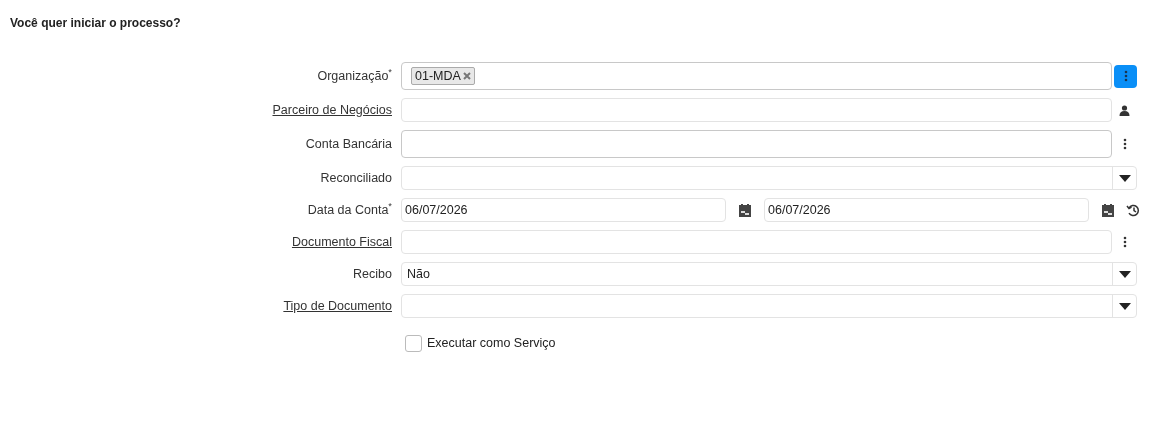  I want to click on field-label: Organização$^{*}$, so click(354, 75).